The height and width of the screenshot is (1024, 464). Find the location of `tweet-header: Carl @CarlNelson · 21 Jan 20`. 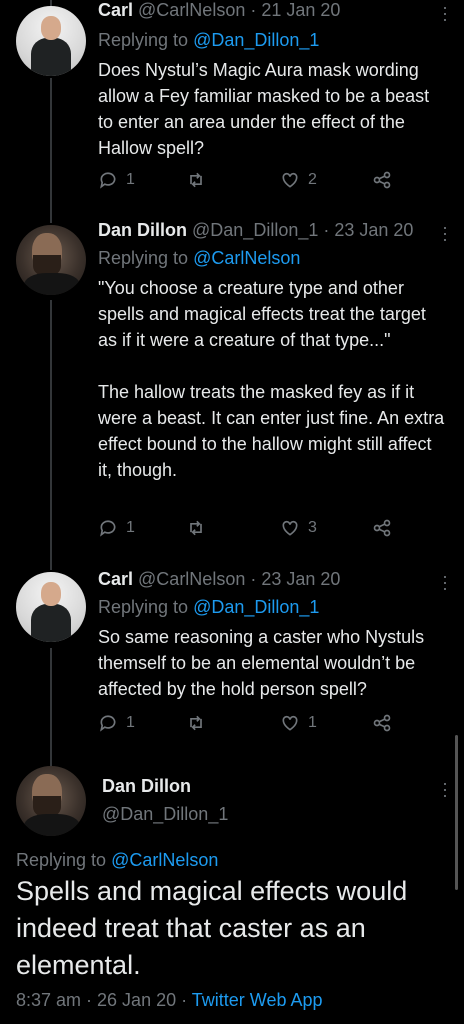

tweet-header: Carl @CarlNelson · 21 Jan 20 is located at coordinates (219, 10).